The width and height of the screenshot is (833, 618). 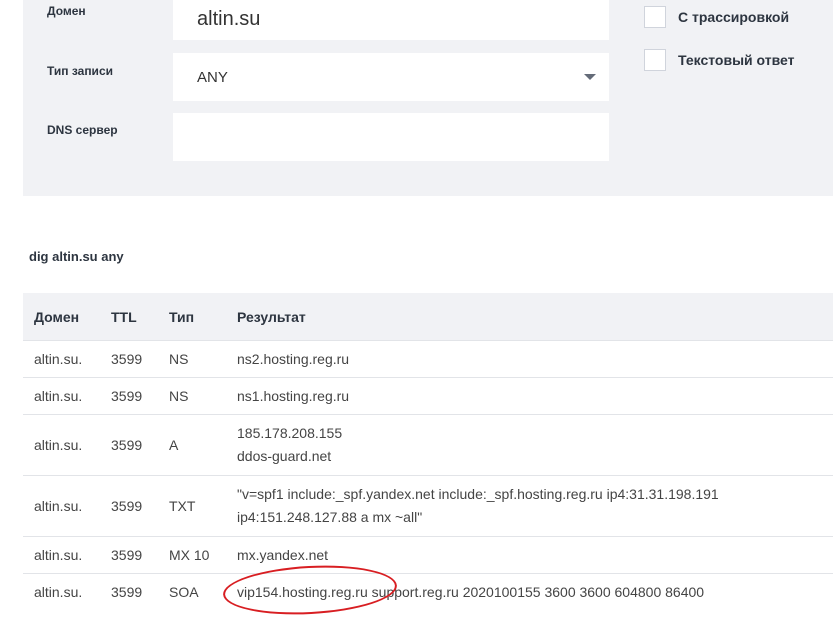 What do you see at coordinates (736, 60) in the screenshot?
I see `text-answer-checkbox-label: Текстовый ответ` at bounding box center [736, 60].